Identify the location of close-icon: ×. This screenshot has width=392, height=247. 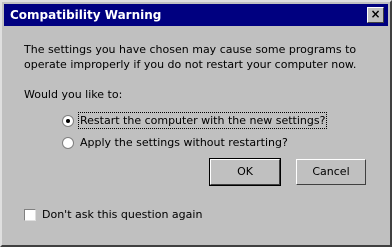
(375, 14).